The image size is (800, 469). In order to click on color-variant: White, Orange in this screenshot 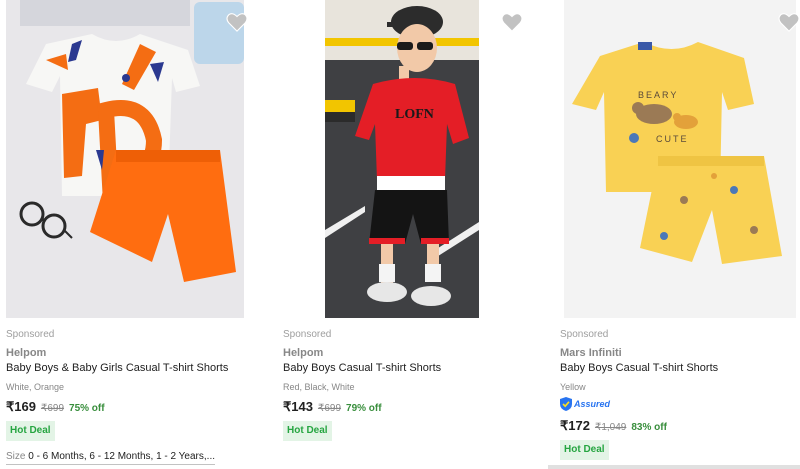, I will do `click(35, 387)`.